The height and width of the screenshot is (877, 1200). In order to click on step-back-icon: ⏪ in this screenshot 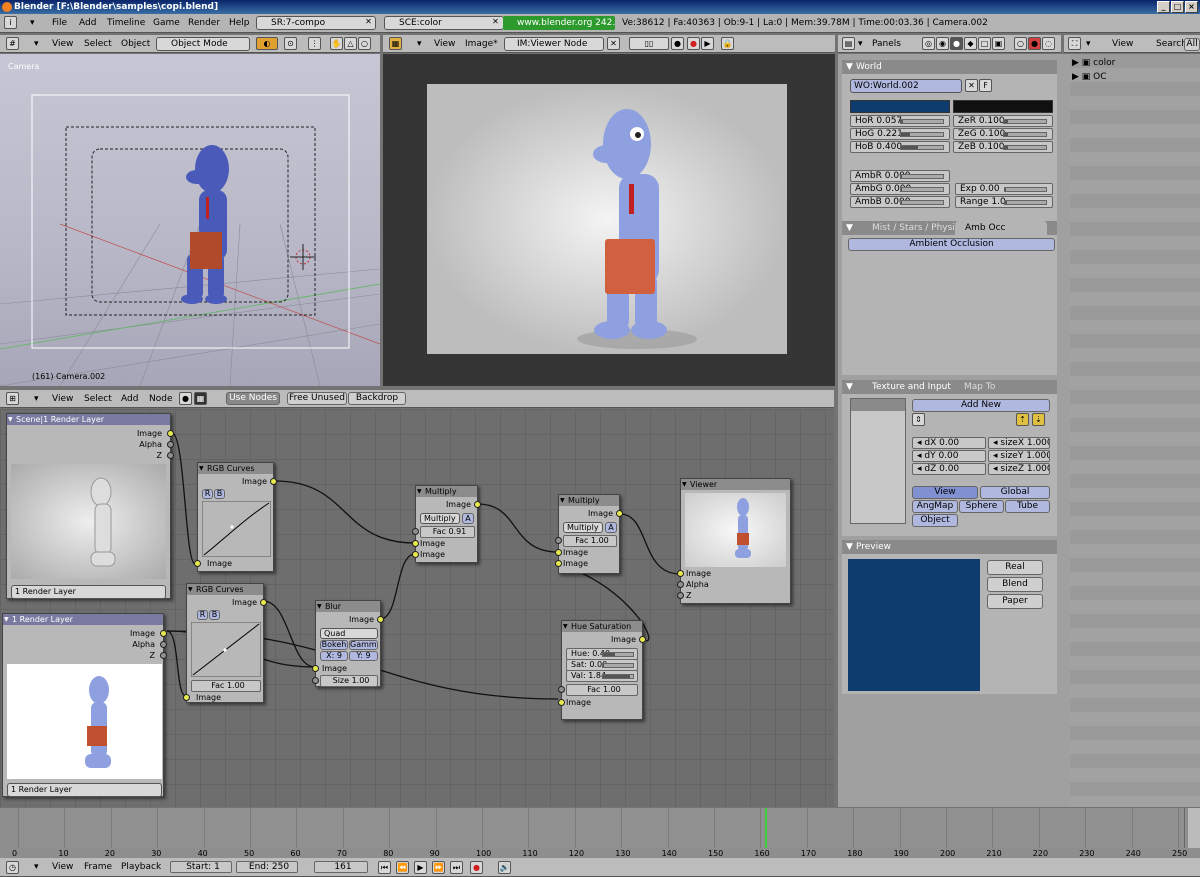, I will do `click(402, 867)`.